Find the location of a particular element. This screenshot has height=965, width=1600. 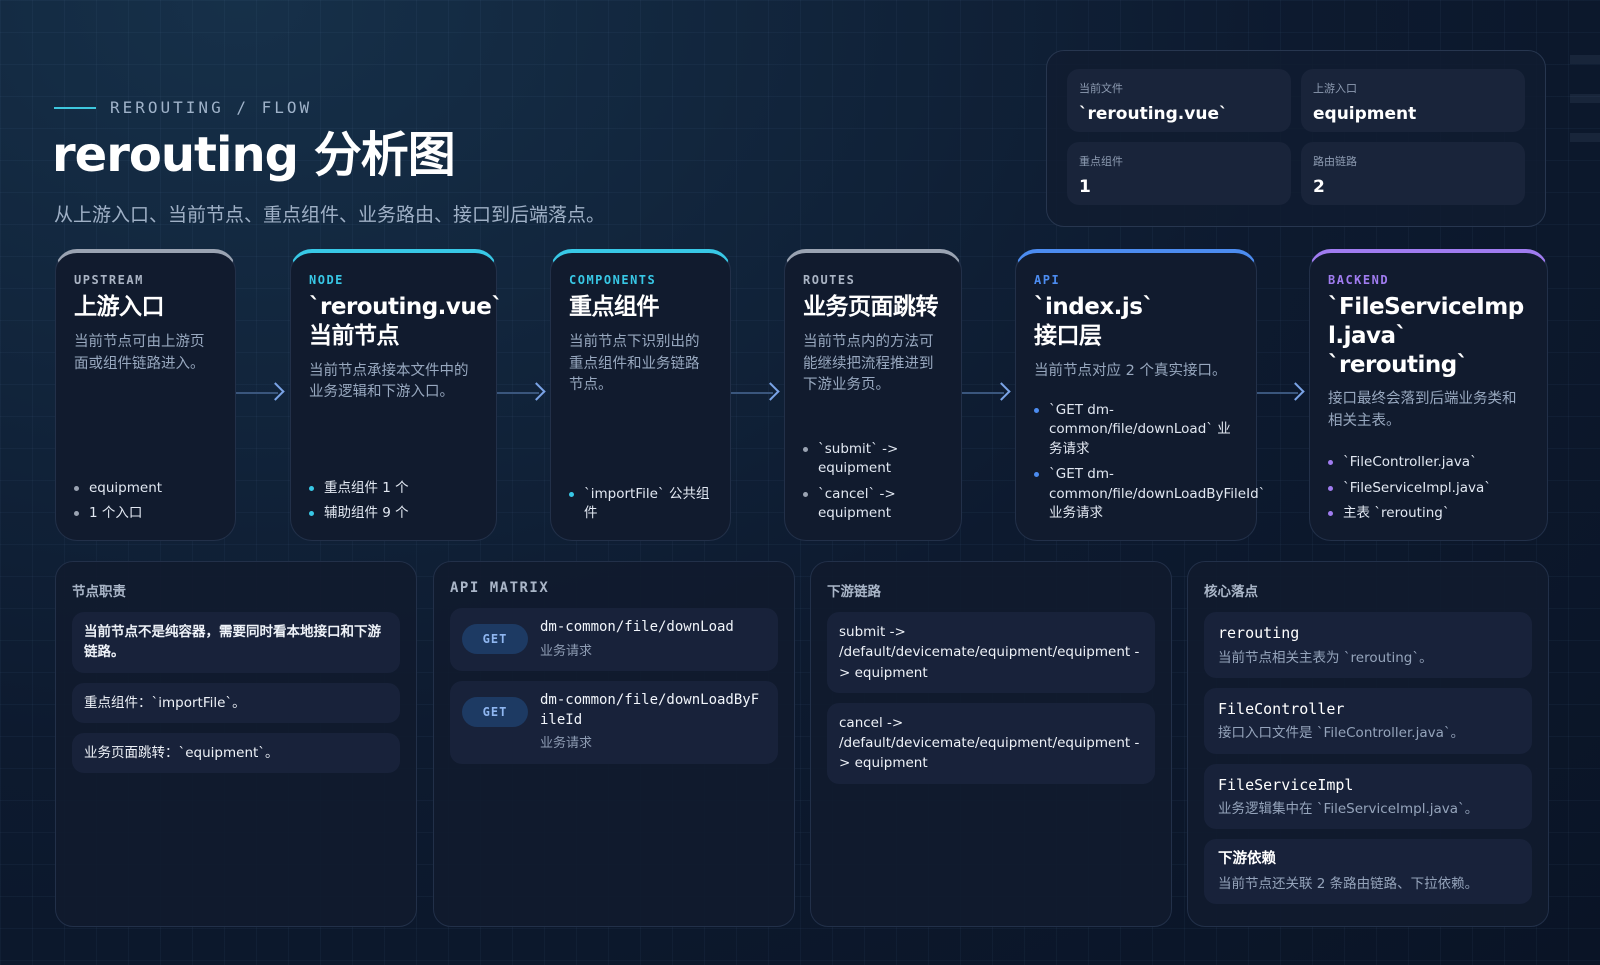

stat-value: `rerouting.vue` is located at coordinates (1153, 114).